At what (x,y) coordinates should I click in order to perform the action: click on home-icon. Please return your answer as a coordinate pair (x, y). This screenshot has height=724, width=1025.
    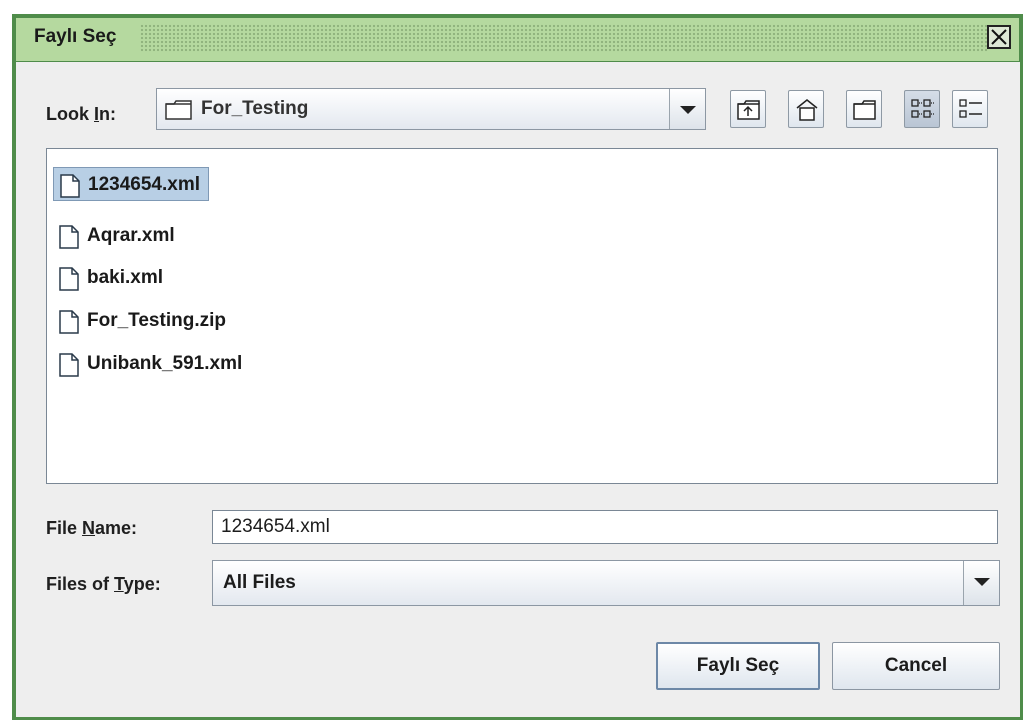
    Looking at the image, I should click on (807, 110).